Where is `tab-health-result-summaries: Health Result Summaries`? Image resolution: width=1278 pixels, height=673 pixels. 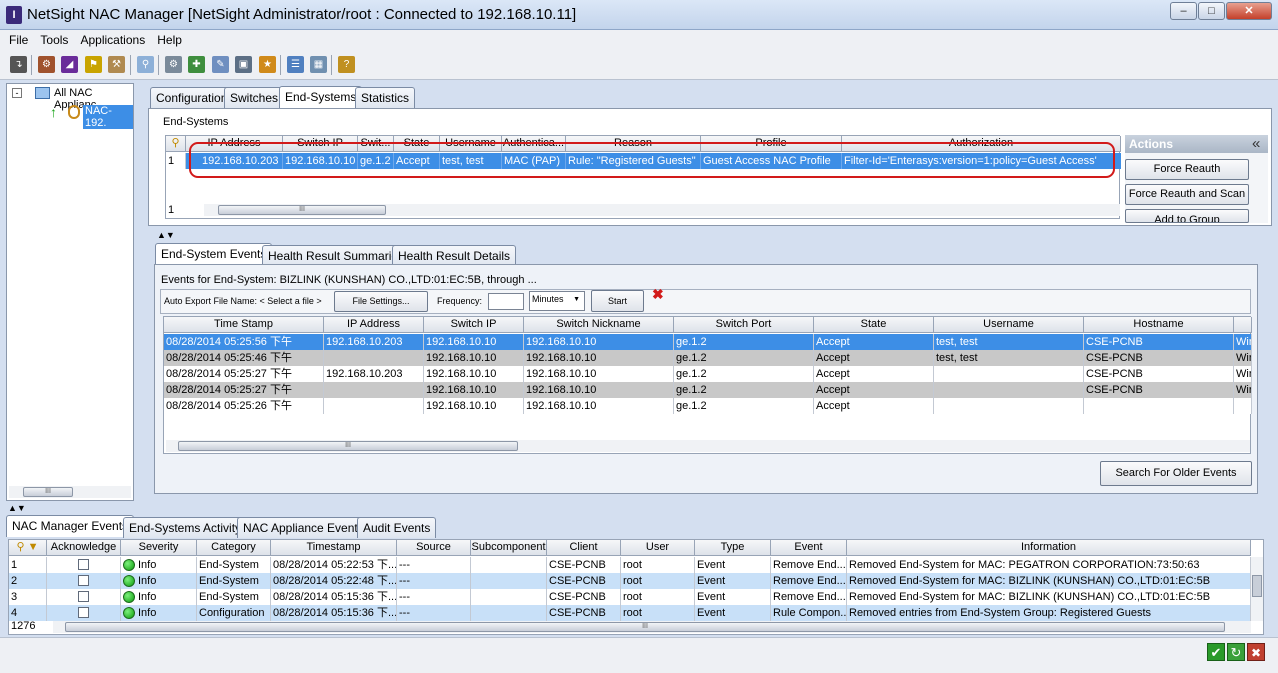 tab-health-result-summaries: Health Result Summaries is located at coordinates (336, 255).